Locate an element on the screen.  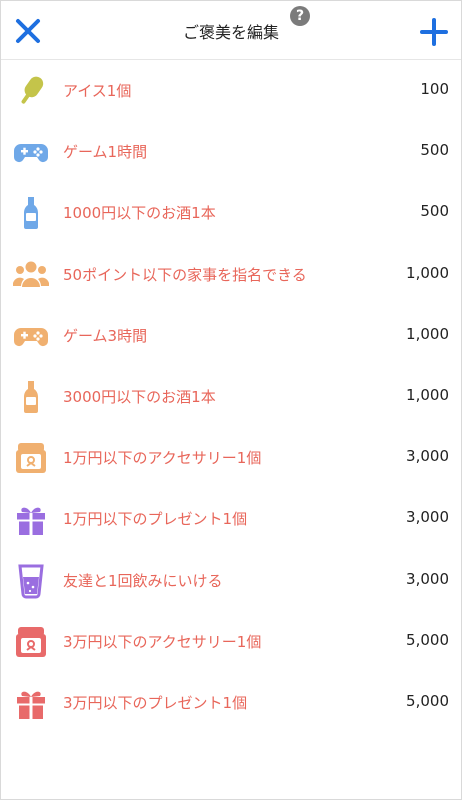
reward-row: 3000円以下のお酒1本 1,000 is located at coordinates (231, 396).